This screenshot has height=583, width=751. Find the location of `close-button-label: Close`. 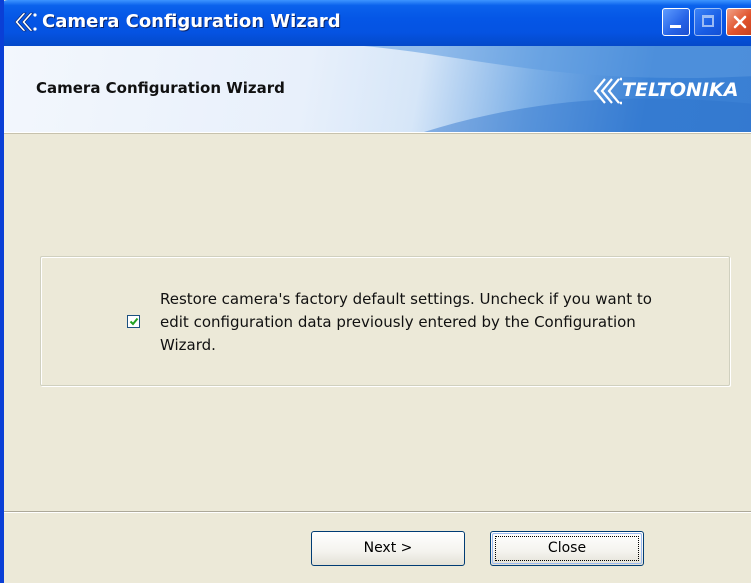

close-button-label: Close is located at coordinates (567, 548).